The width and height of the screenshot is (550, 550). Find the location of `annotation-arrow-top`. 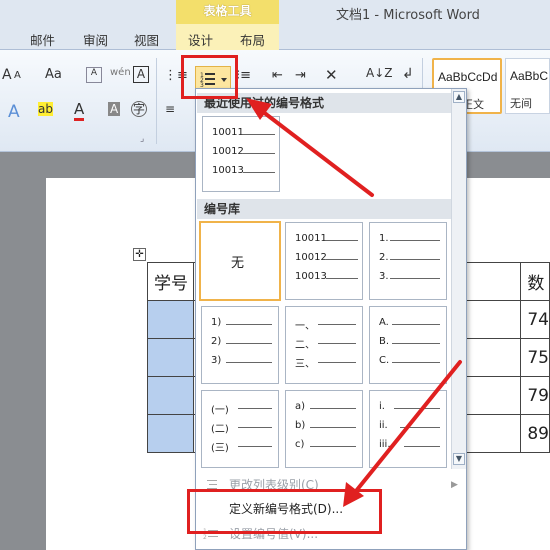

annotation-arrow-top is located at coordinates (315, 151).